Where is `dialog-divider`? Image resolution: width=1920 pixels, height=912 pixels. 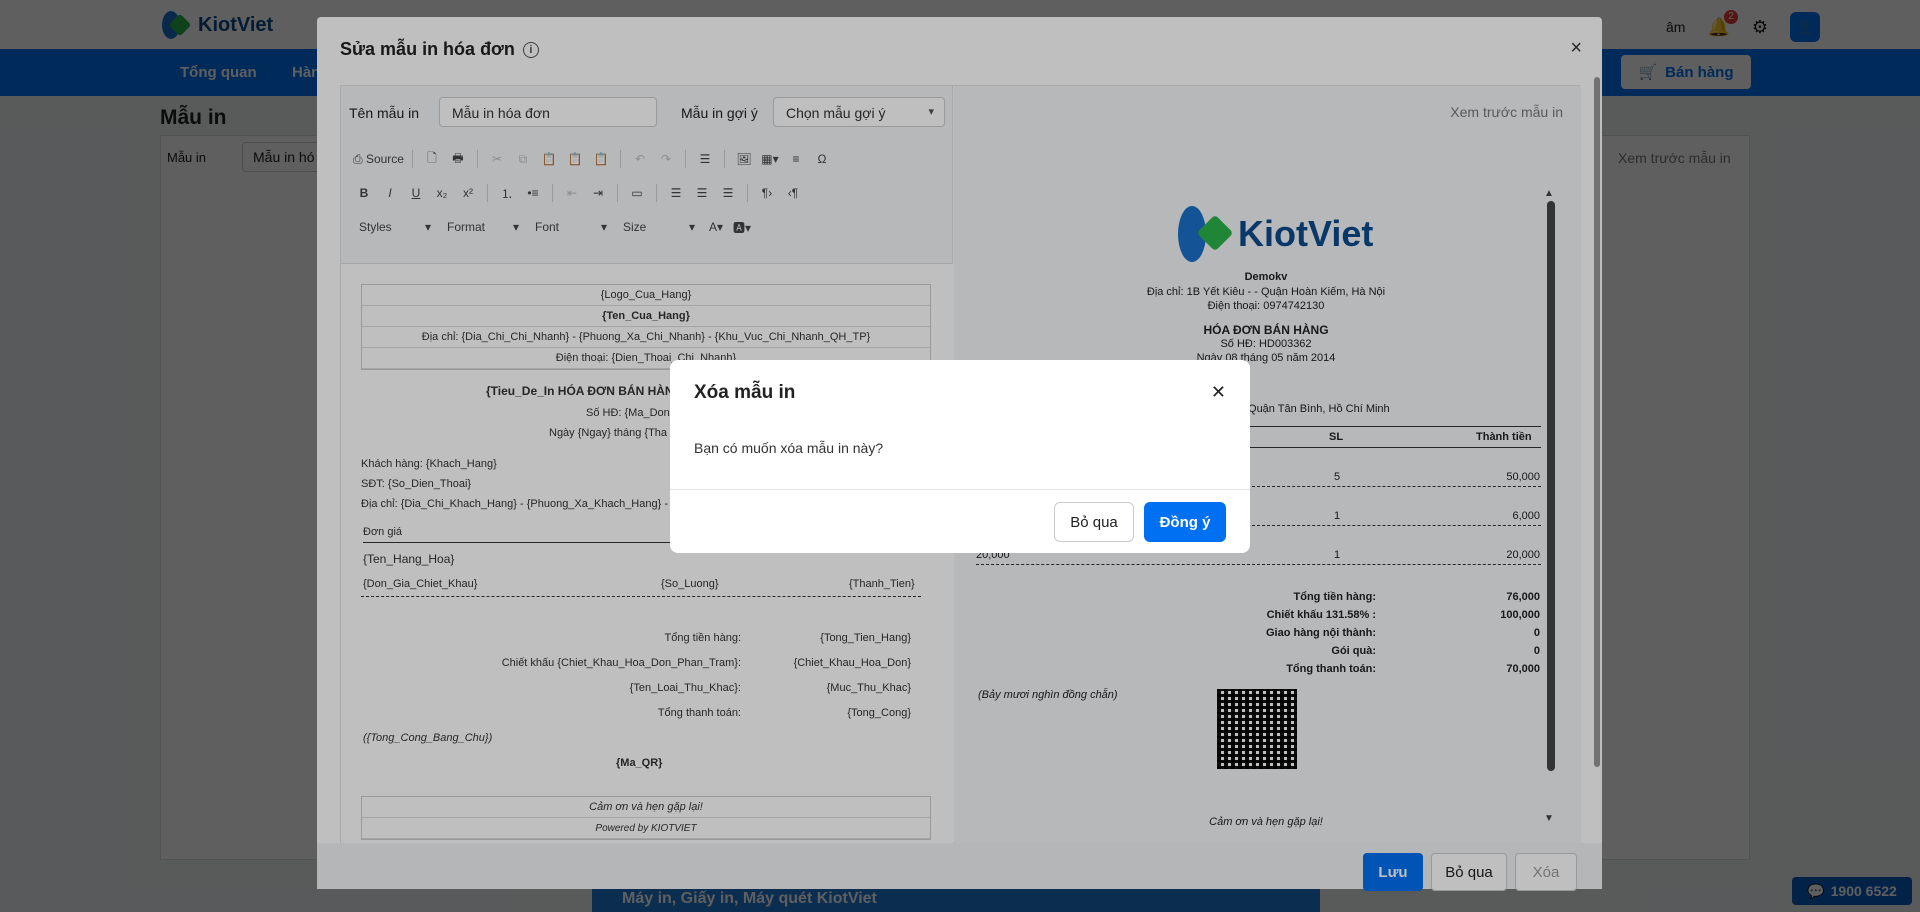
dialog-divider is located at coordinates (960, 489).